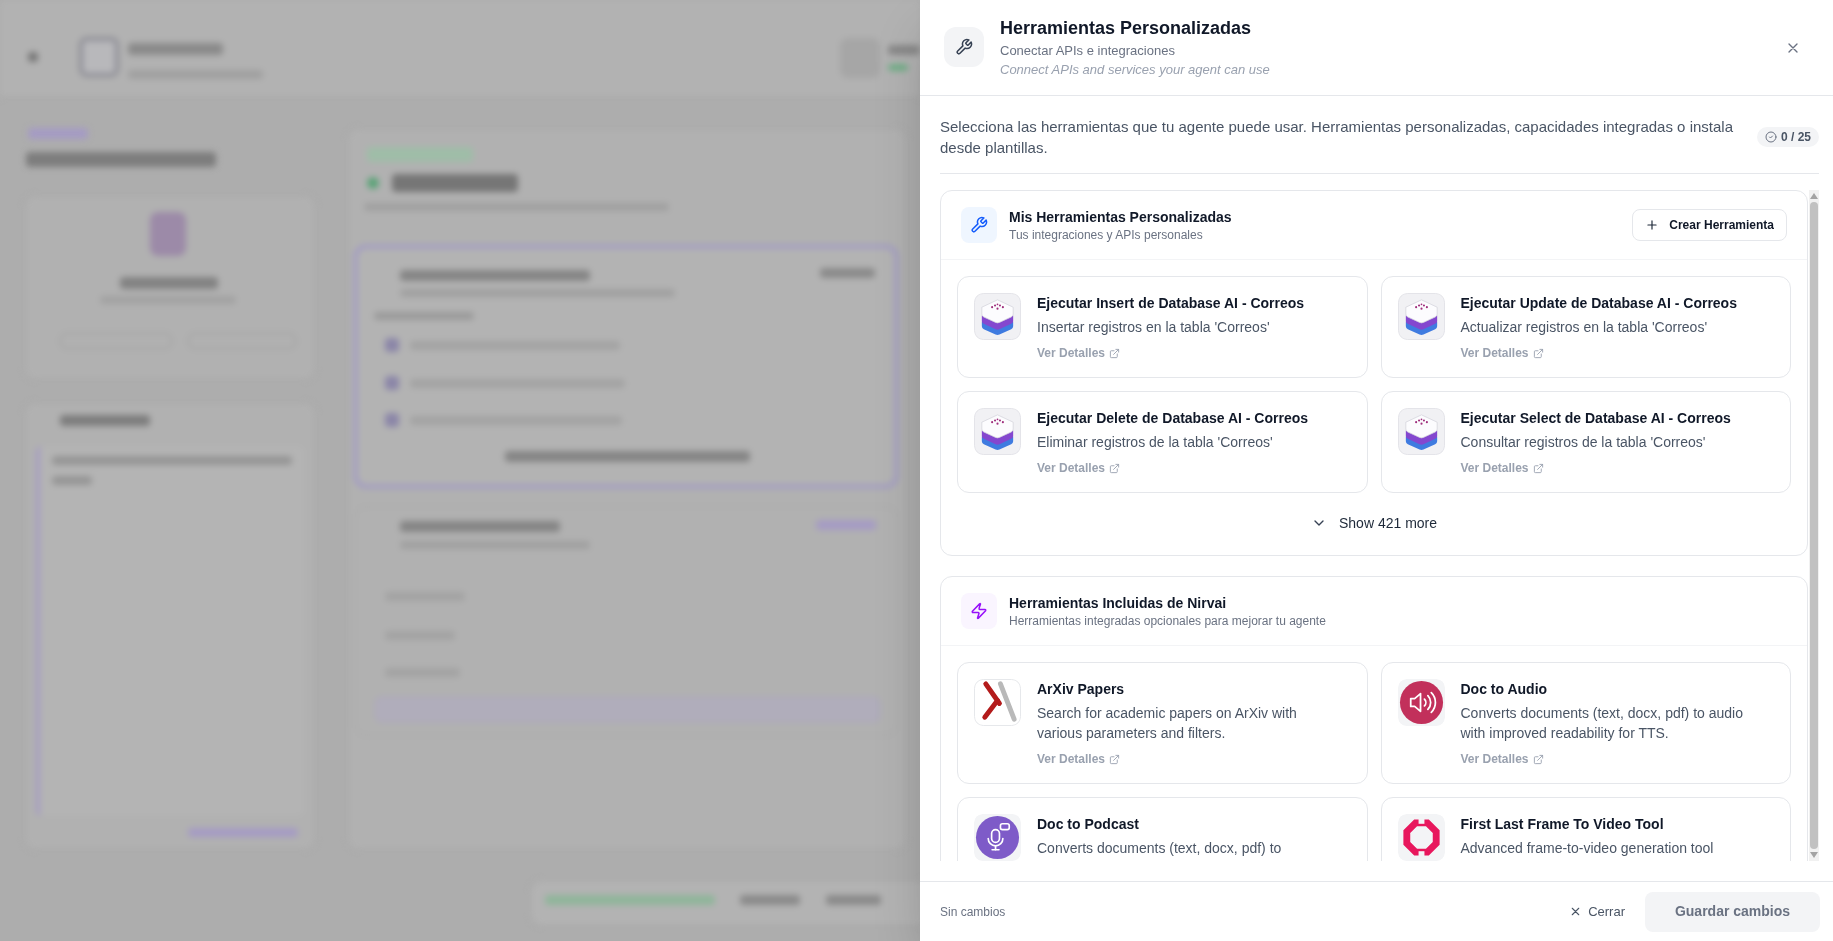  Describe the element at coordinates (1587, 848) in the screenshot. I see `tool-description: Advanced frame-to-video generation tool` at that location.